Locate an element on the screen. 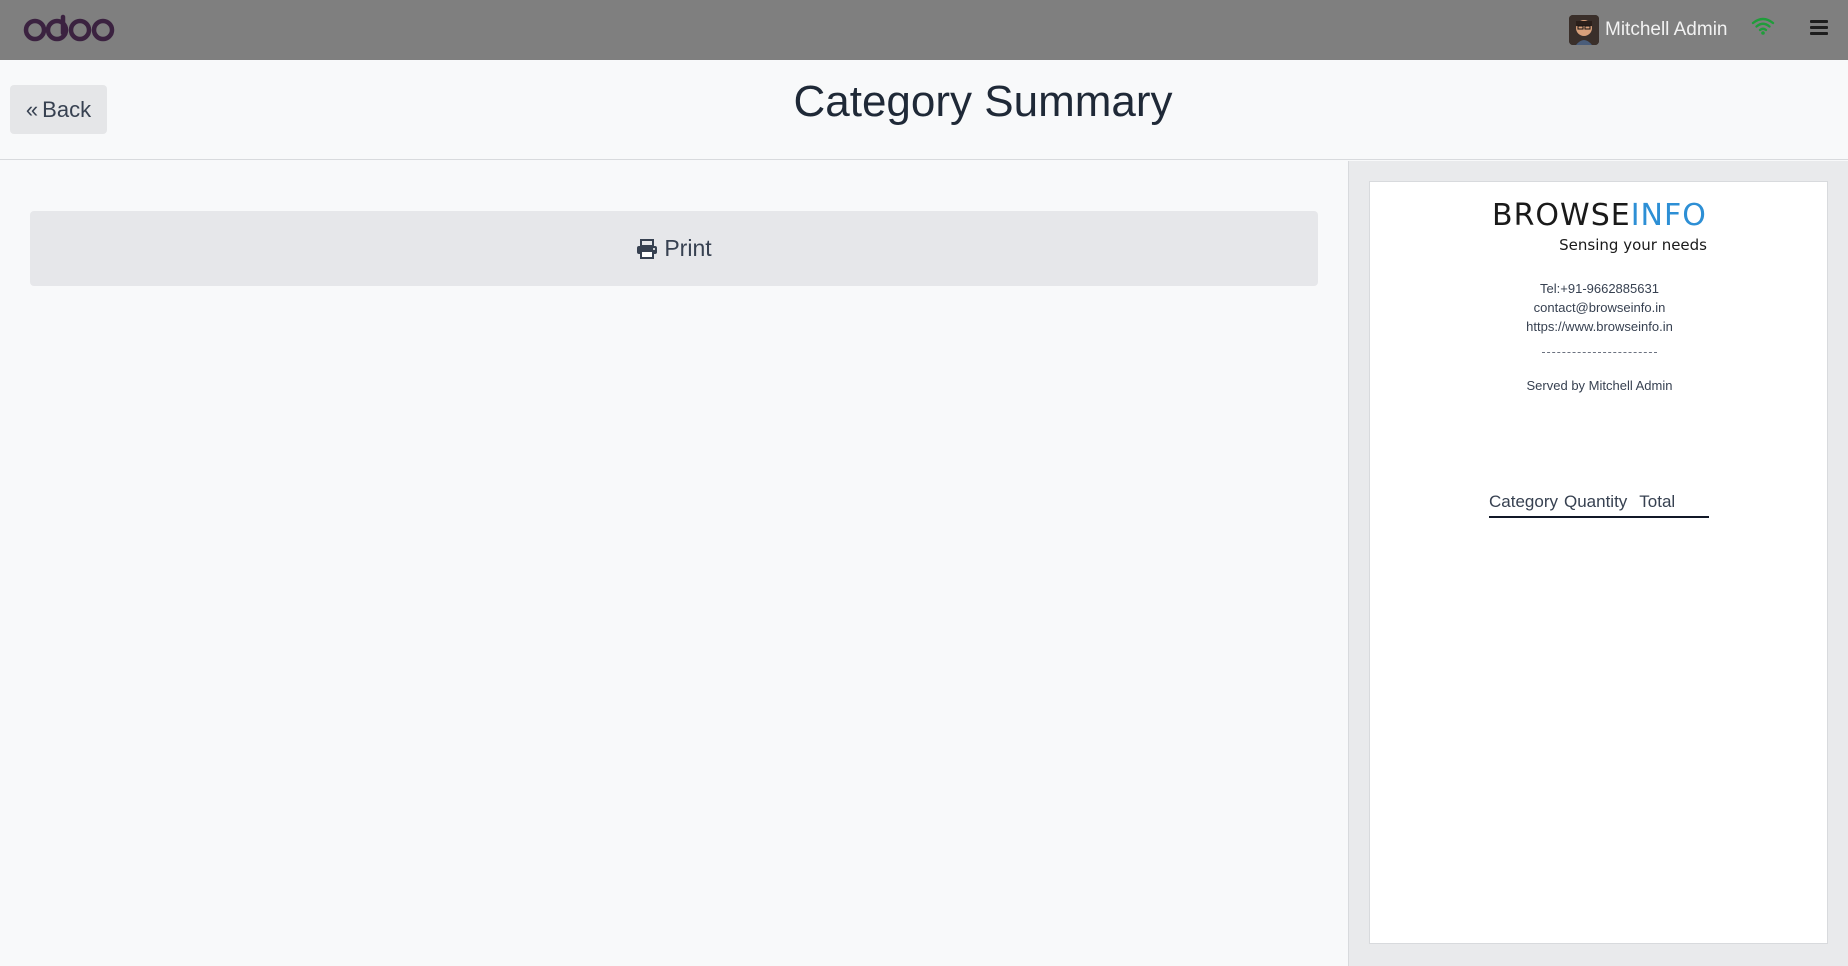  column-header-category: Category is located at coordinates (1523, 501).